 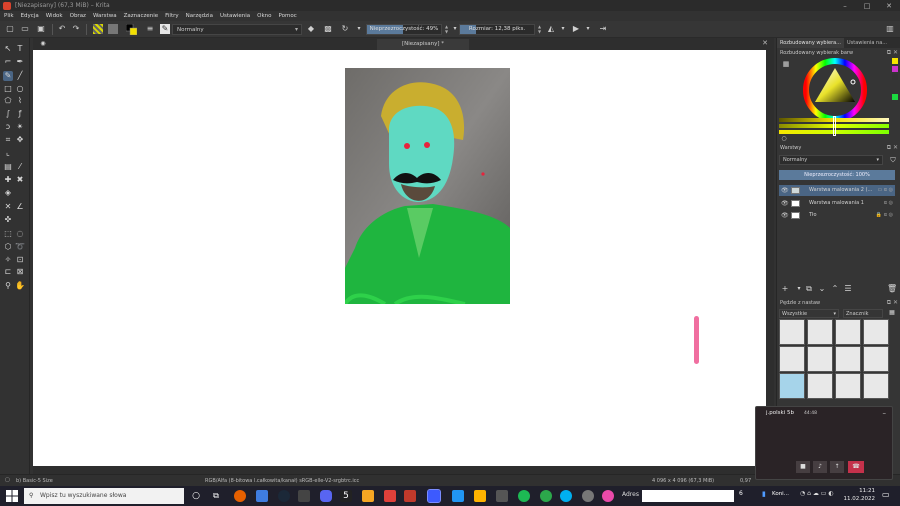 I want to click on alpha-lock-icon: ▩, so click(x=328, y=29).